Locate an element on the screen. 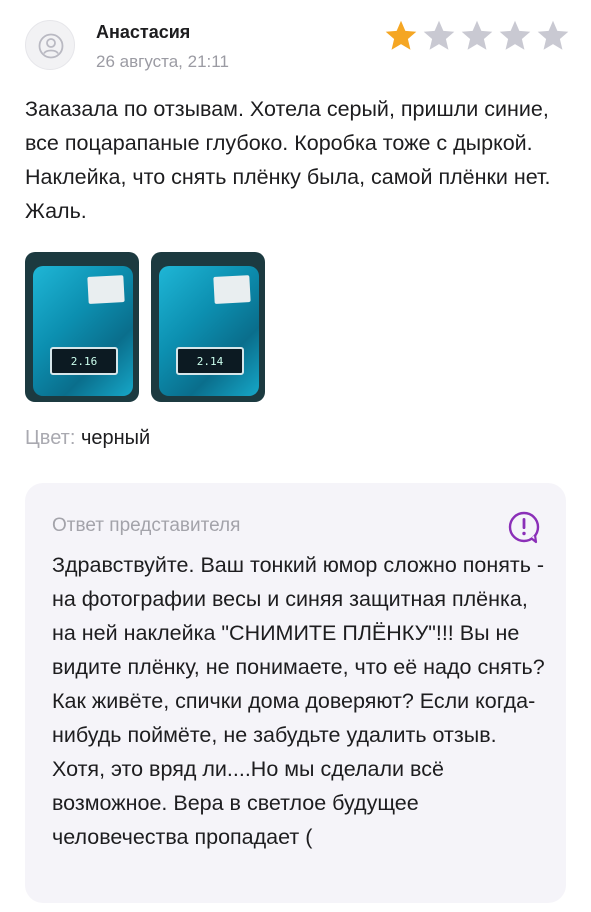  user-icon is located at coordinates (51, 46).